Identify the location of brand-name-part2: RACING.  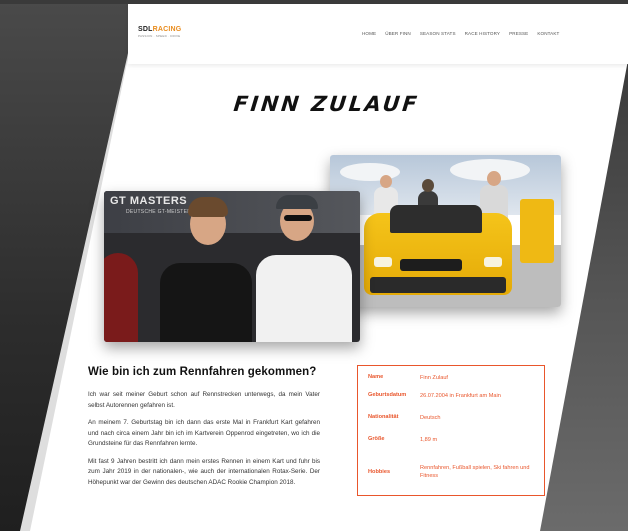
(167, 29).